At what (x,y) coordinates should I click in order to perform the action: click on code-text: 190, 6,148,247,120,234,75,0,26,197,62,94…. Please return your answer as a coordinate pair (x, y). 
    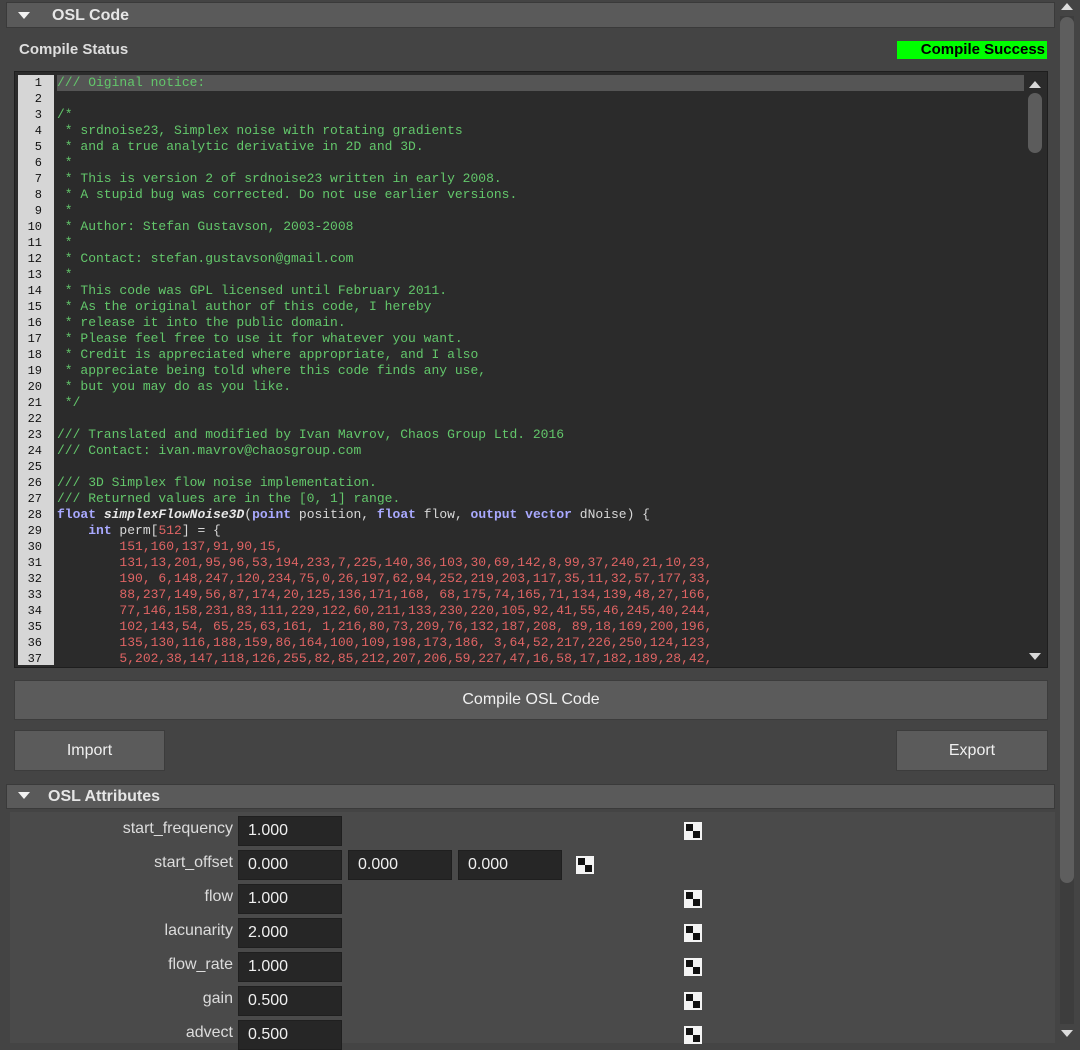
    Looking at the image, I should click on (540, 579).